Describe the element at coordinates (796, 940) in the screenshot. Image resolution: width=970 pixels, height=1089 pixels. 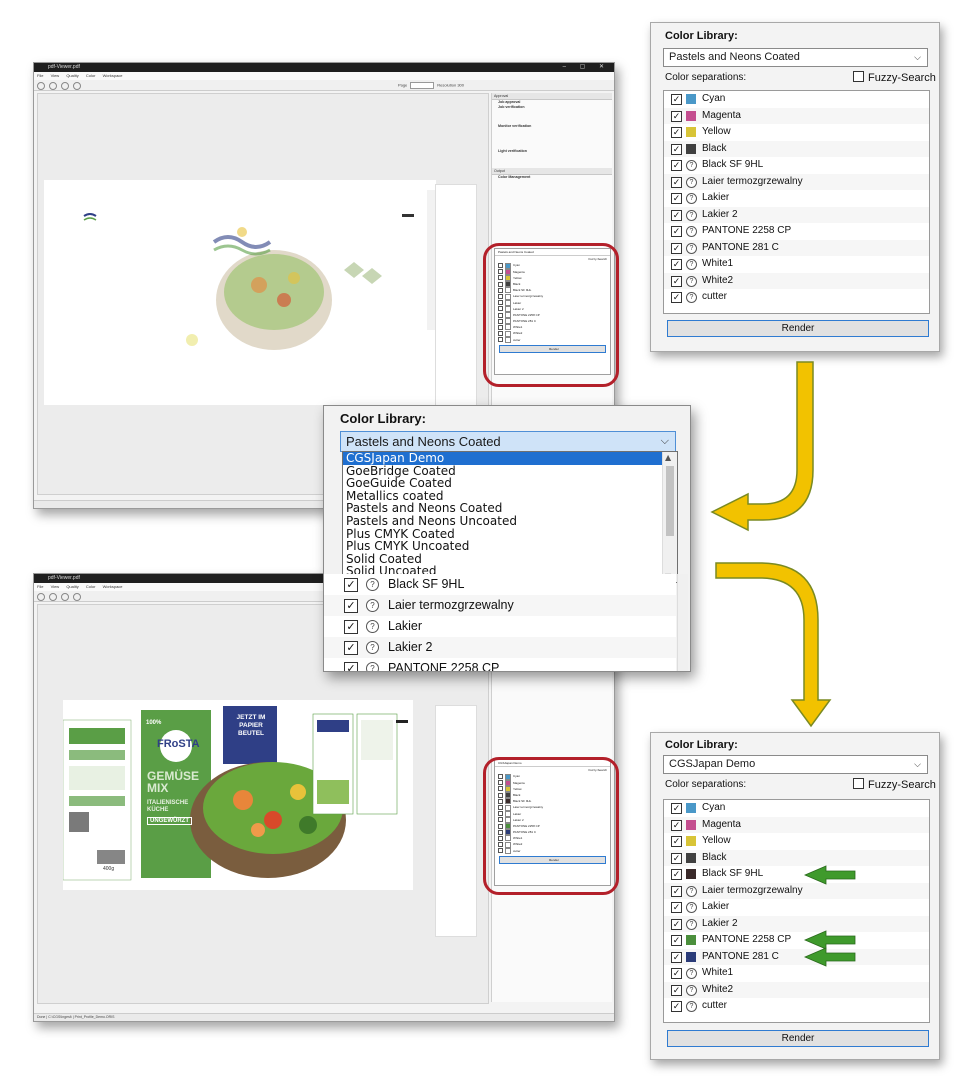
I see `separation-row-pantone-2258-cp: ✓ PANTONE 2258 CP` at that location.